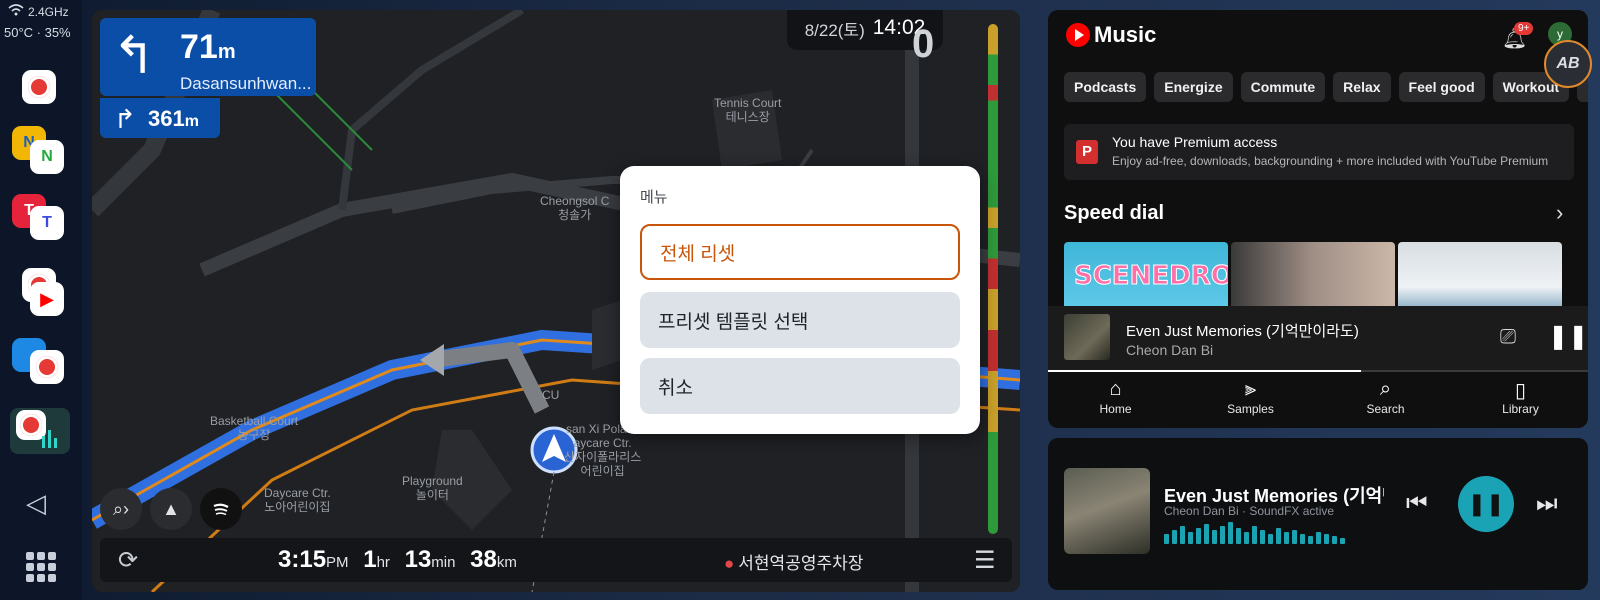 This screenshot has height=600, width=1600. I want to click on chip-commute: Commute, so click(1283, 87).